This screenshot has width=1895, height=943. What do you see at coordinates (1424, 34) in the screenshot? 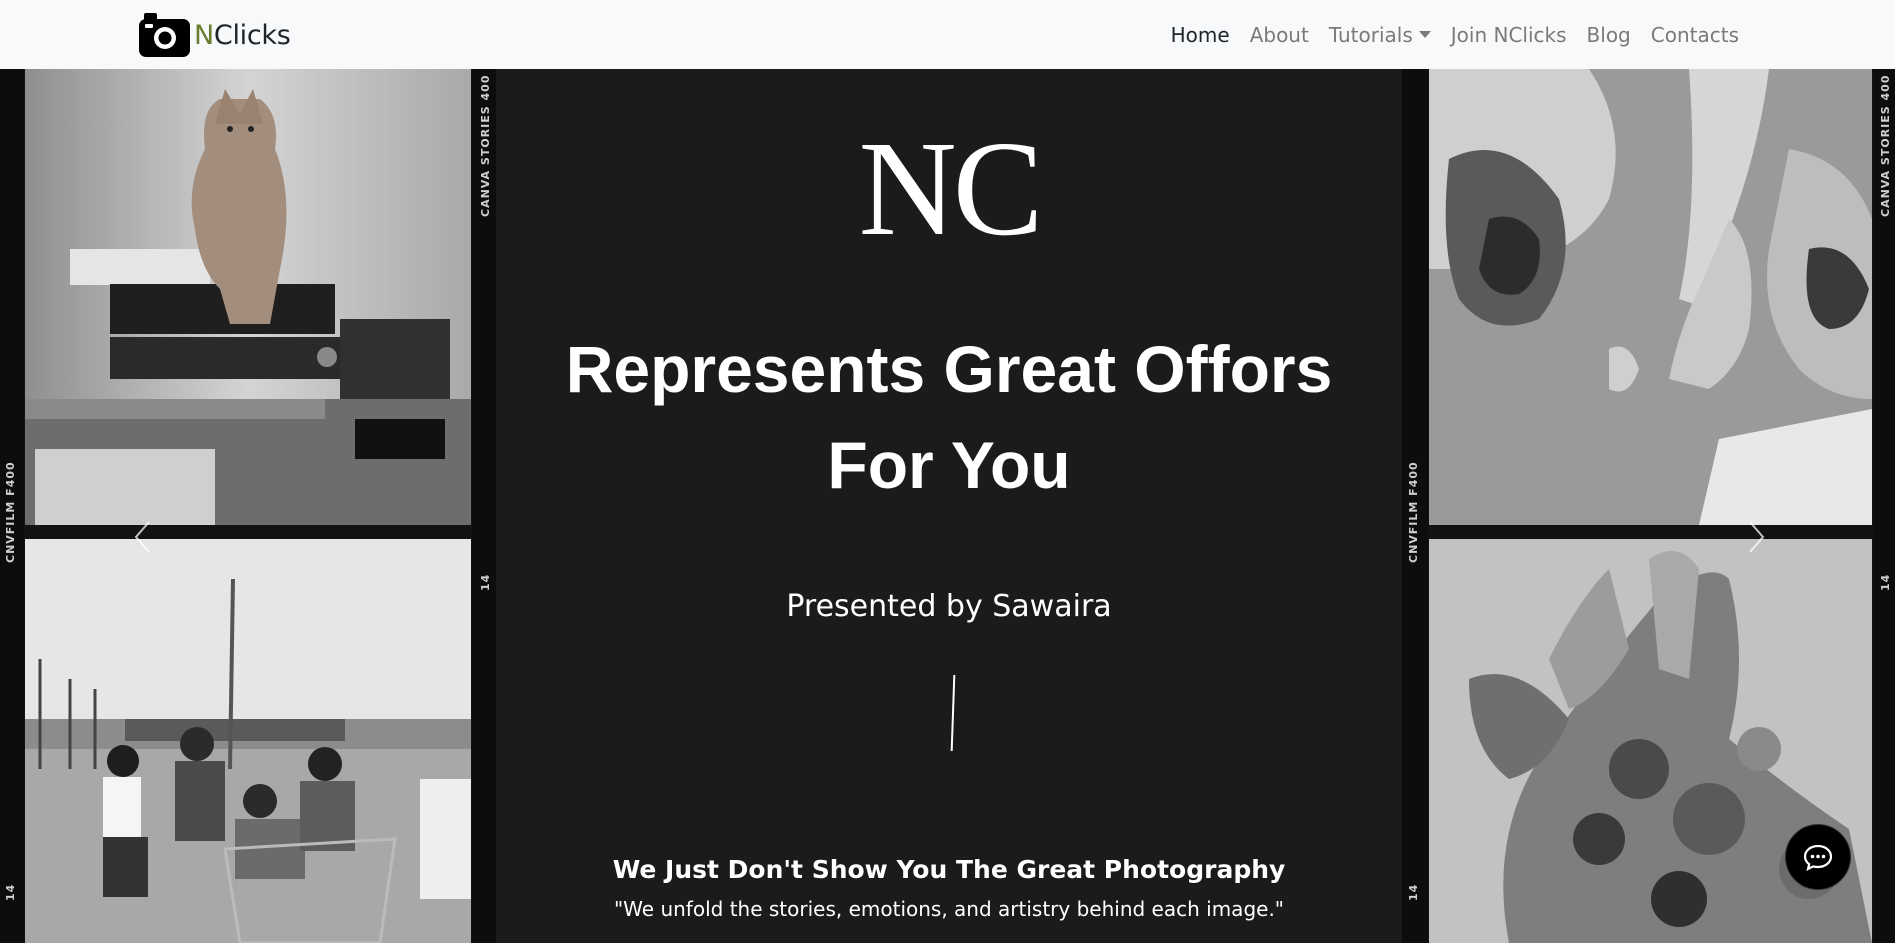
I see `caret-down-icon` at bounding box center [1424, 34].